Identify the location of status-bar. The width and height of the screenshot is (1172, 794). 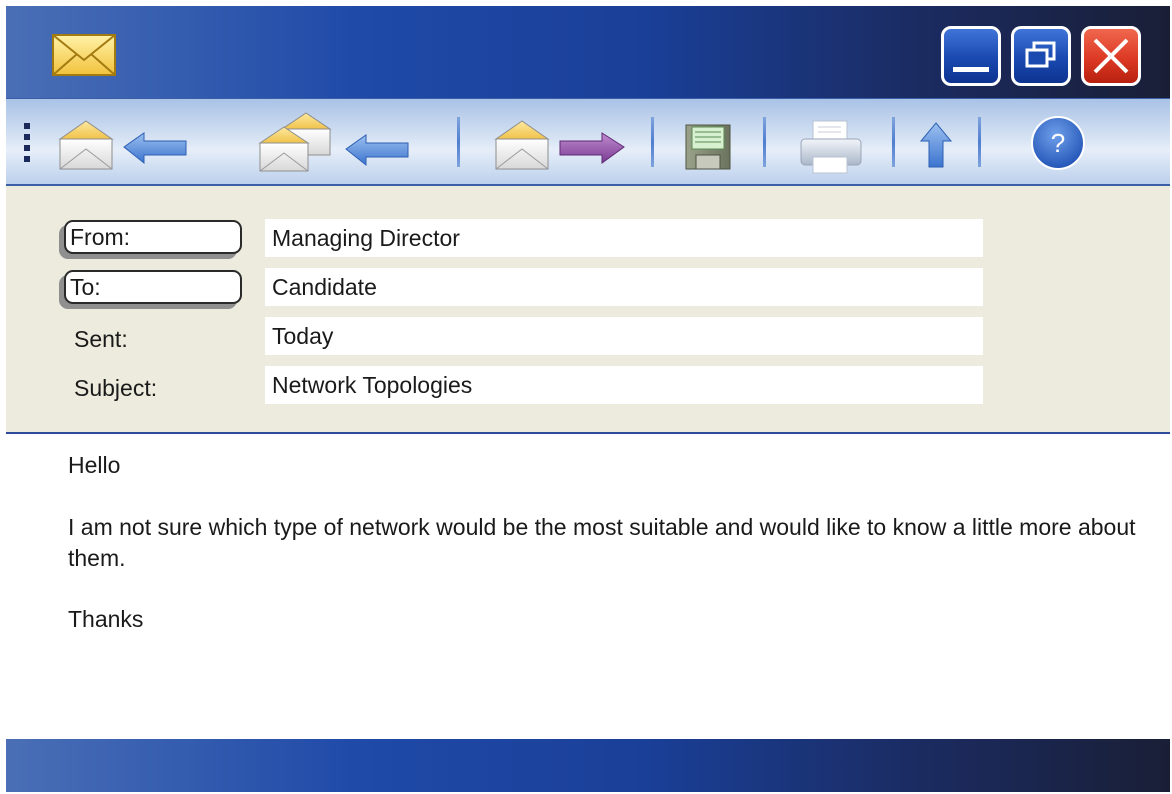
(588, 765).